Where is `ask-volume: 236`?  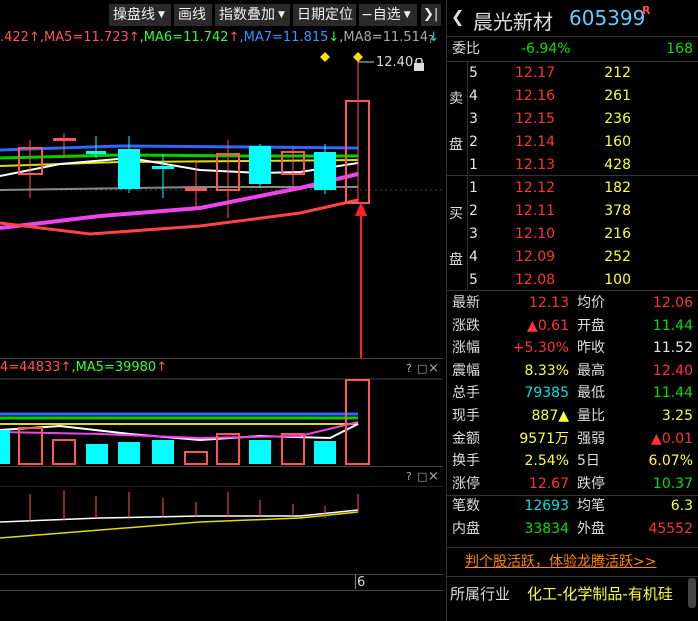
ask-volume: 236 is located at coordinates (617, 119).